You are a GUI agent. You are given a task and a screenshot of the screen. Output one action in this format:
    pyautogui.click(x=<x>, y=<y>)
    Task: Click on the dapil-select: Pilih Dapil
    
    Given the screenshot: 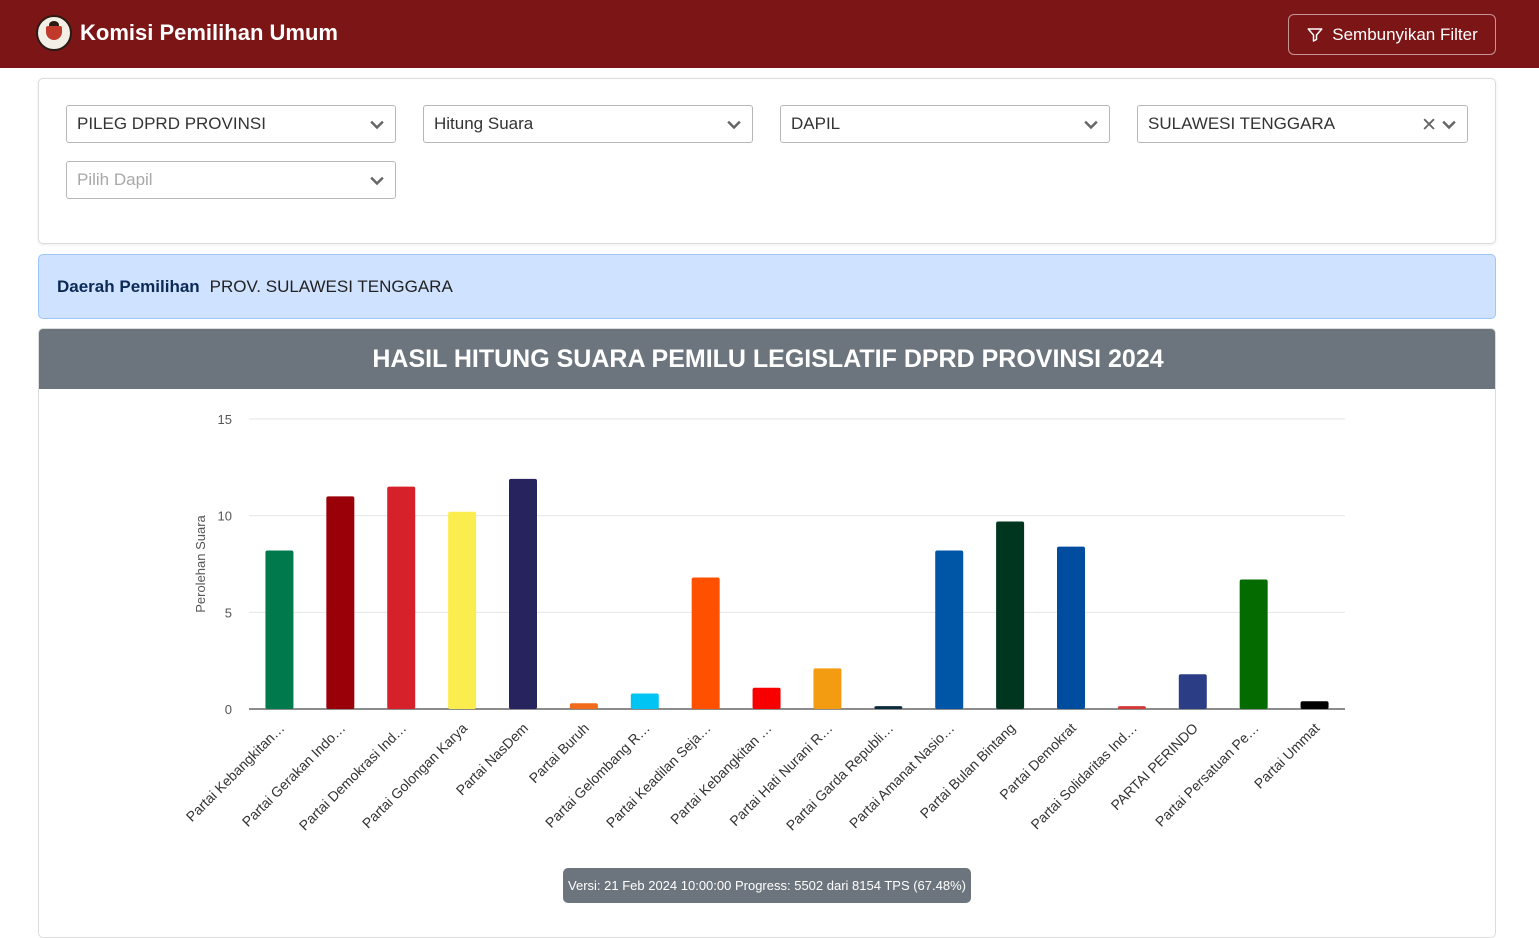 What is the action you would take?
    pyautogui.click(x=231, y=180)
    